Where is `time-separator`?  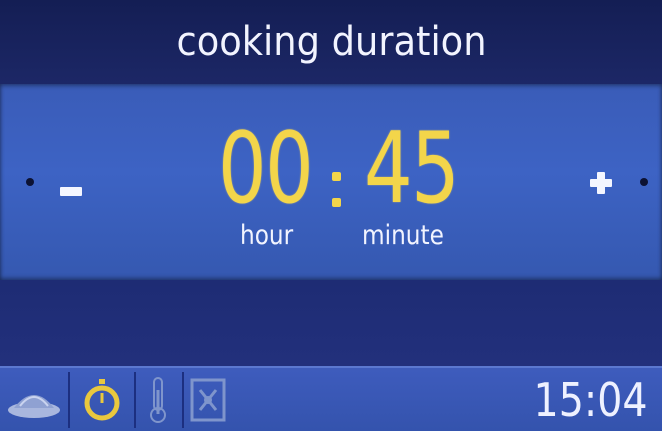 time-separator is located at coordinates (336, 193).